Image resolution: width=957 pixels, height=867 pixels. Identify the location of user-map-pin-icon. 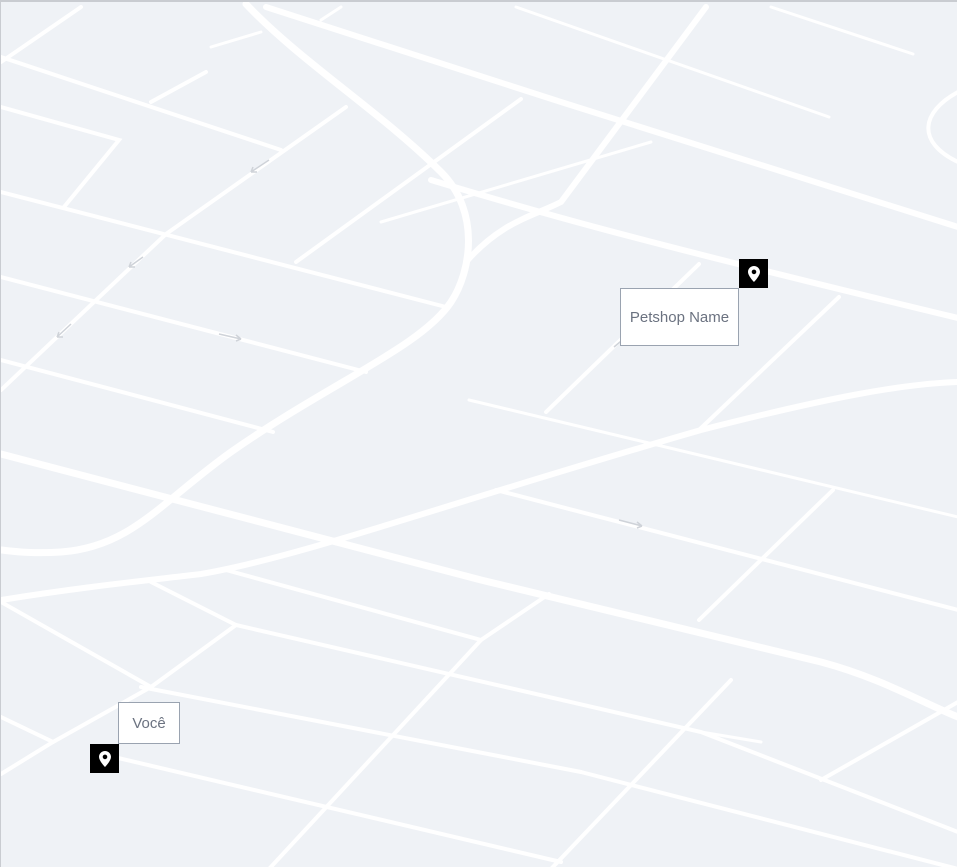
(104, 758).